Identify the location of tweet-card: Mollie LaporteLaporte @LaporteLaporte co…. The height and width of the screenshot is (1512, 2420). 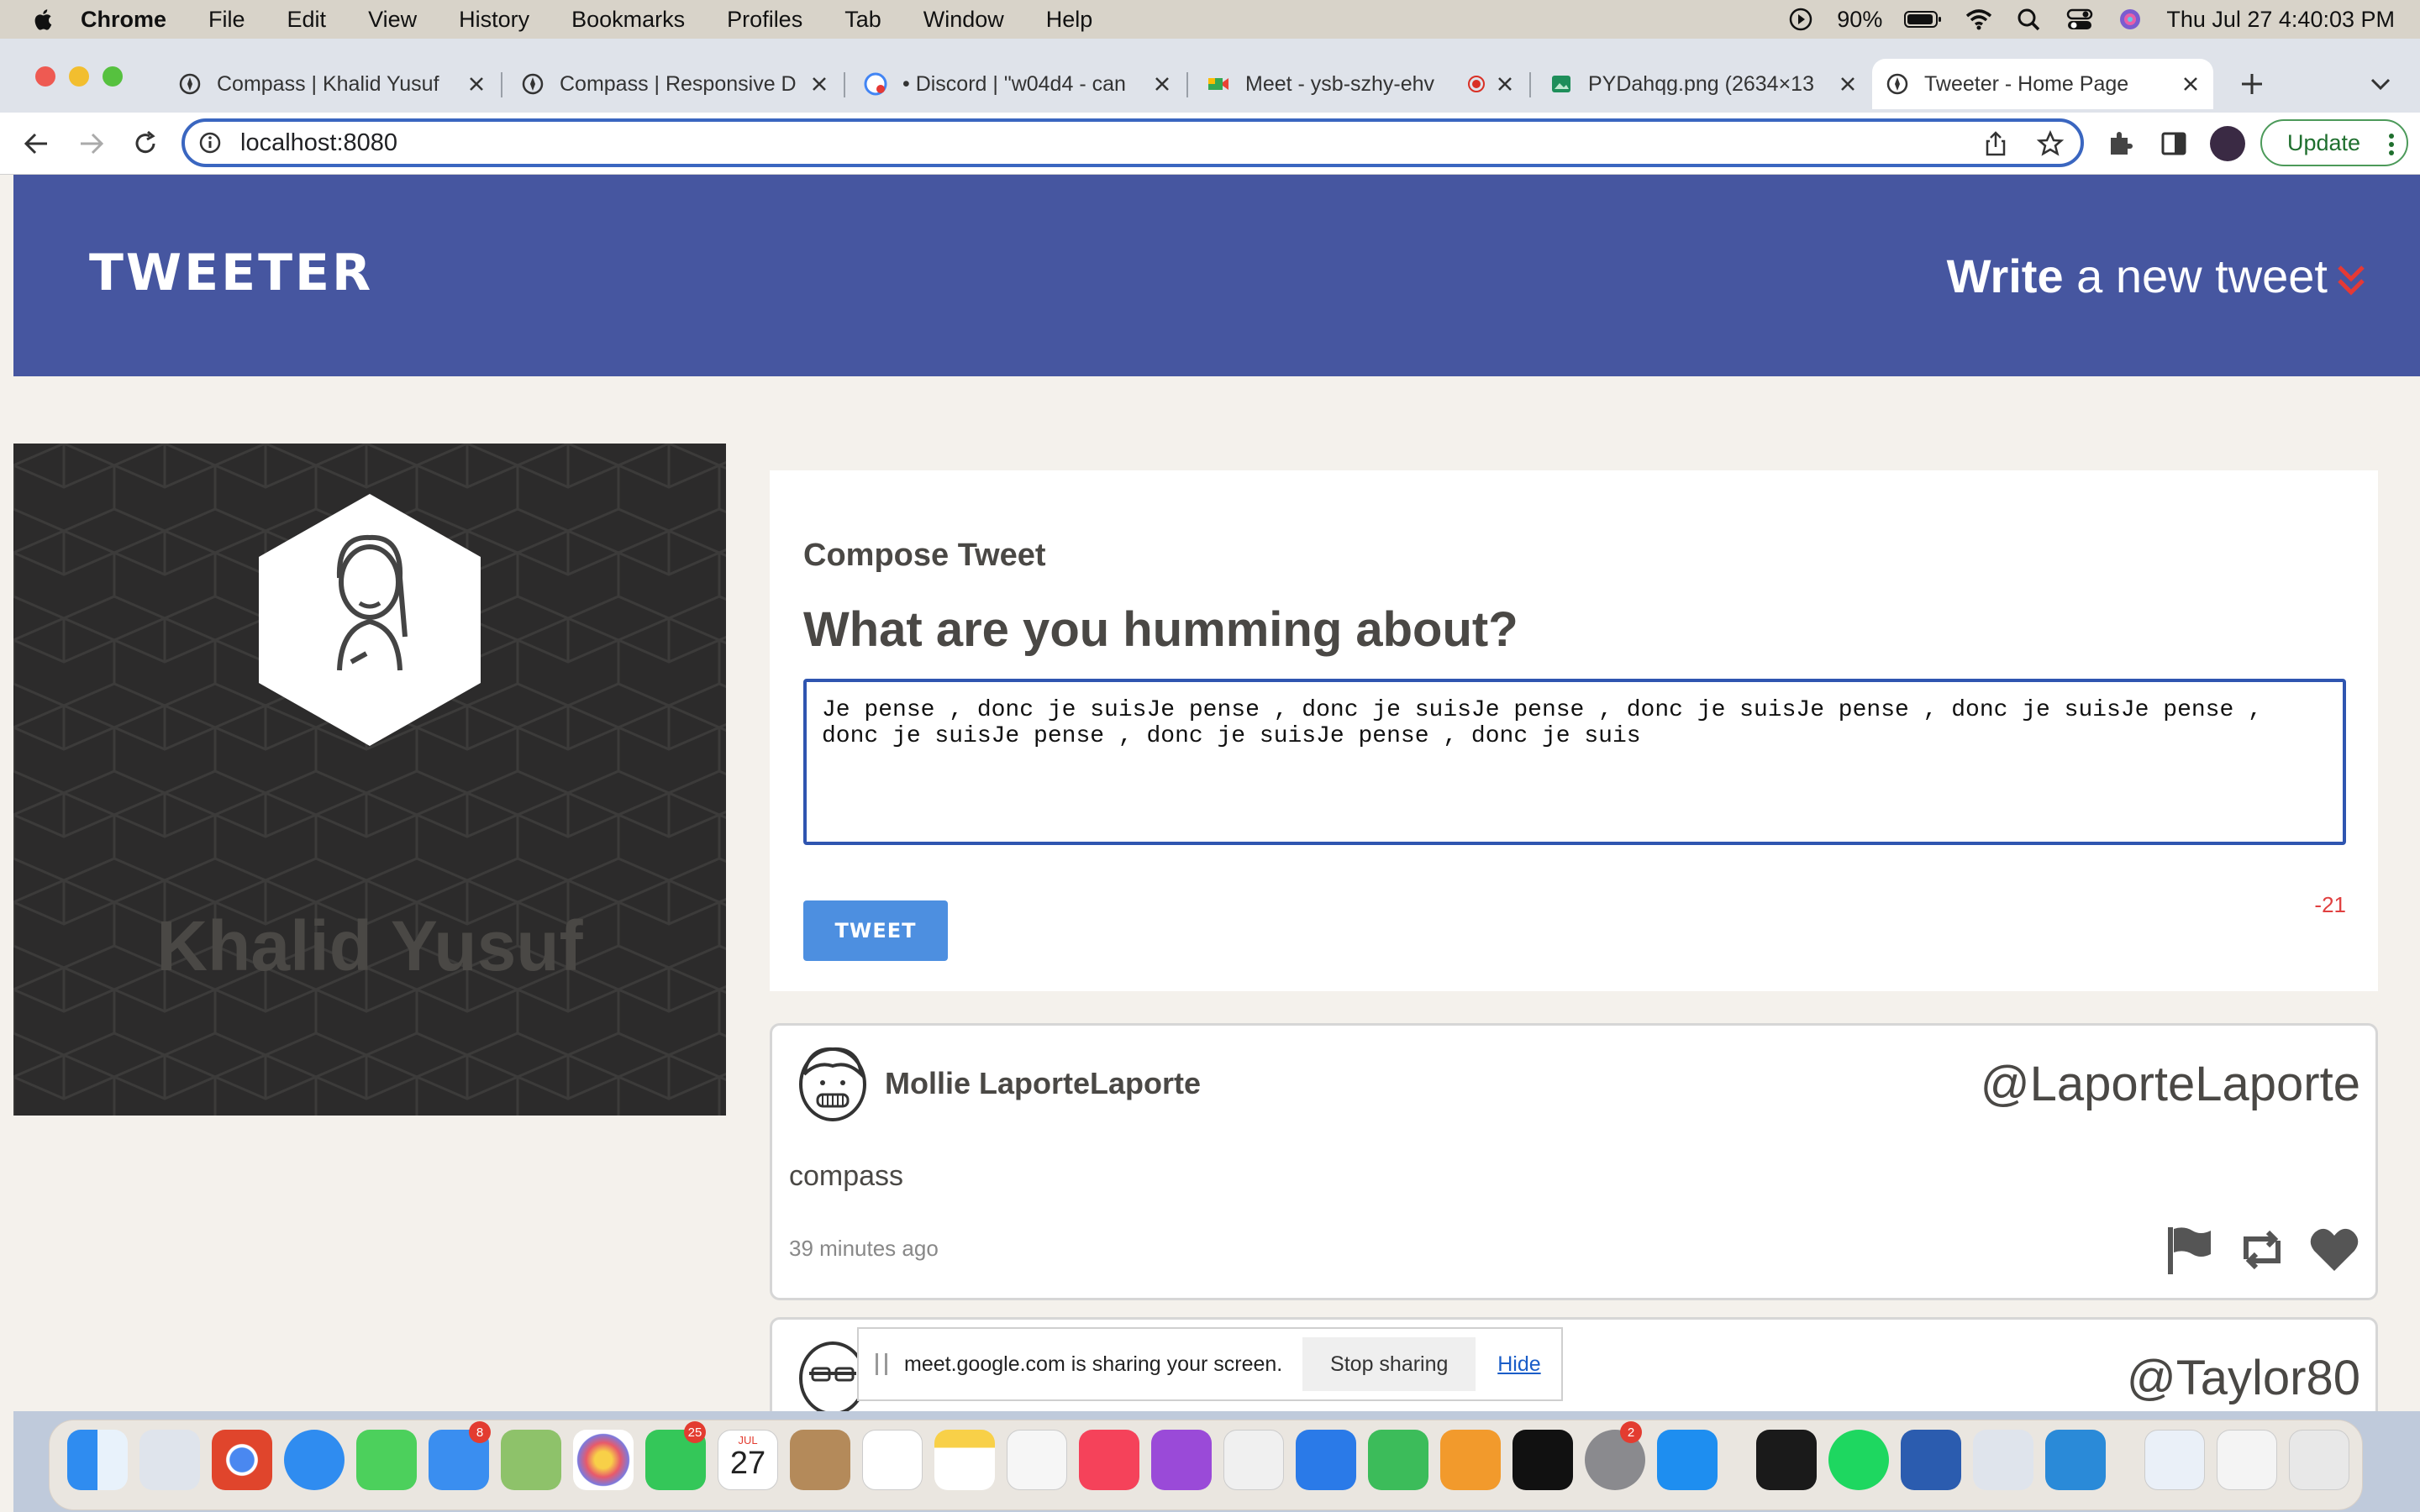
(1574, 1161).